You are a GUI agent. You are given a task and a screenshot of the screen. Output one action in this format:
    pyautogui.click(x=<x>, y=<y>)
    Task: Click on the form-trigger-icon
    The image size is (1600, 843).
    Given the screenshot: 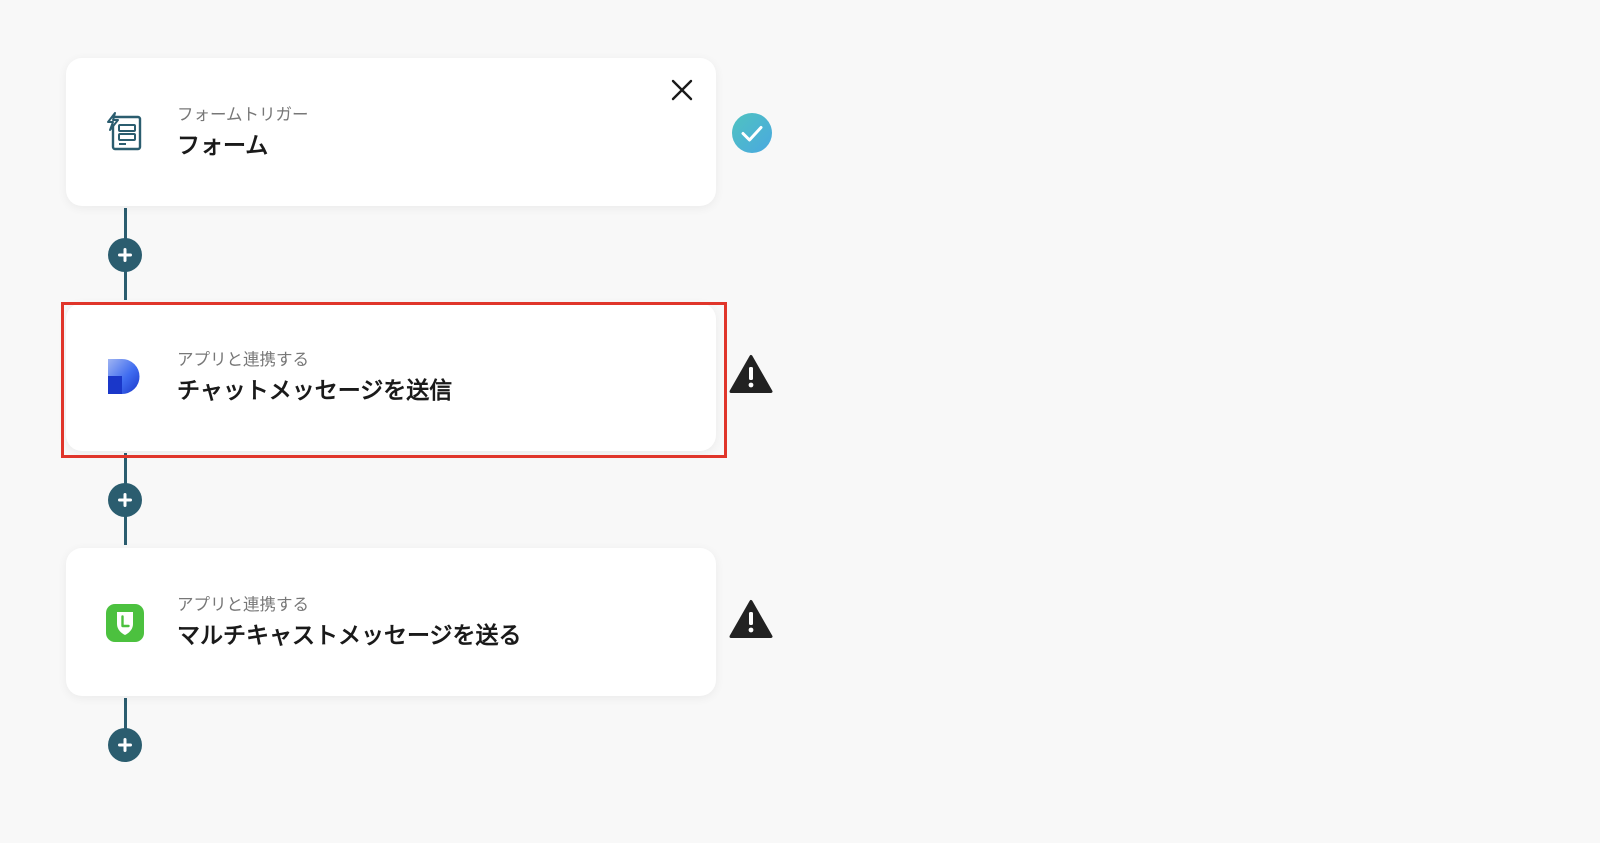 What is the action you would take?
    pyautogui.click(x=125, y=132)
    